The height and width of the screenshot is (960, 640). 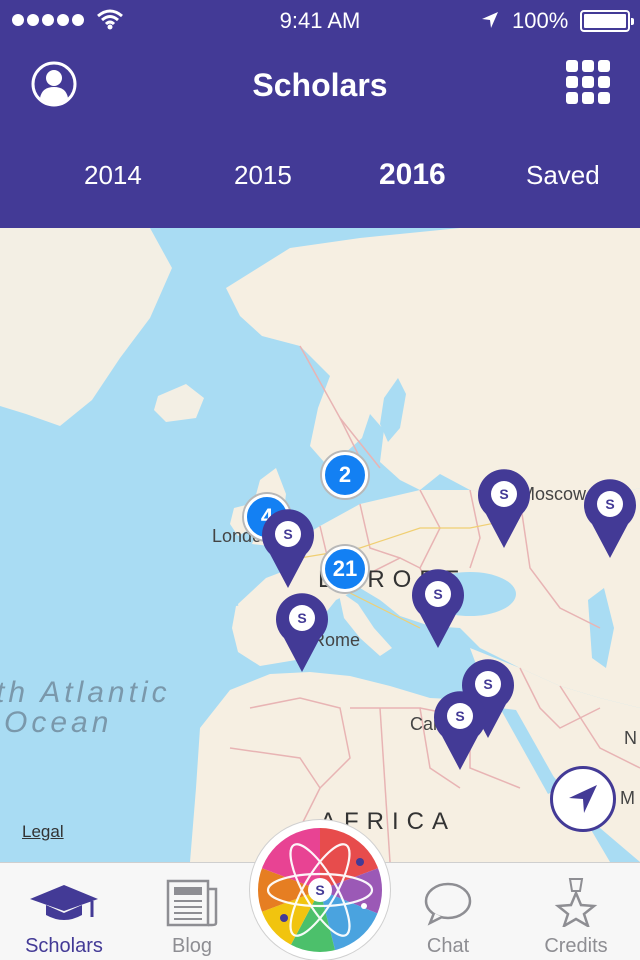 I want to click on map-label-edge-m: M, so click(x=627, y=798).